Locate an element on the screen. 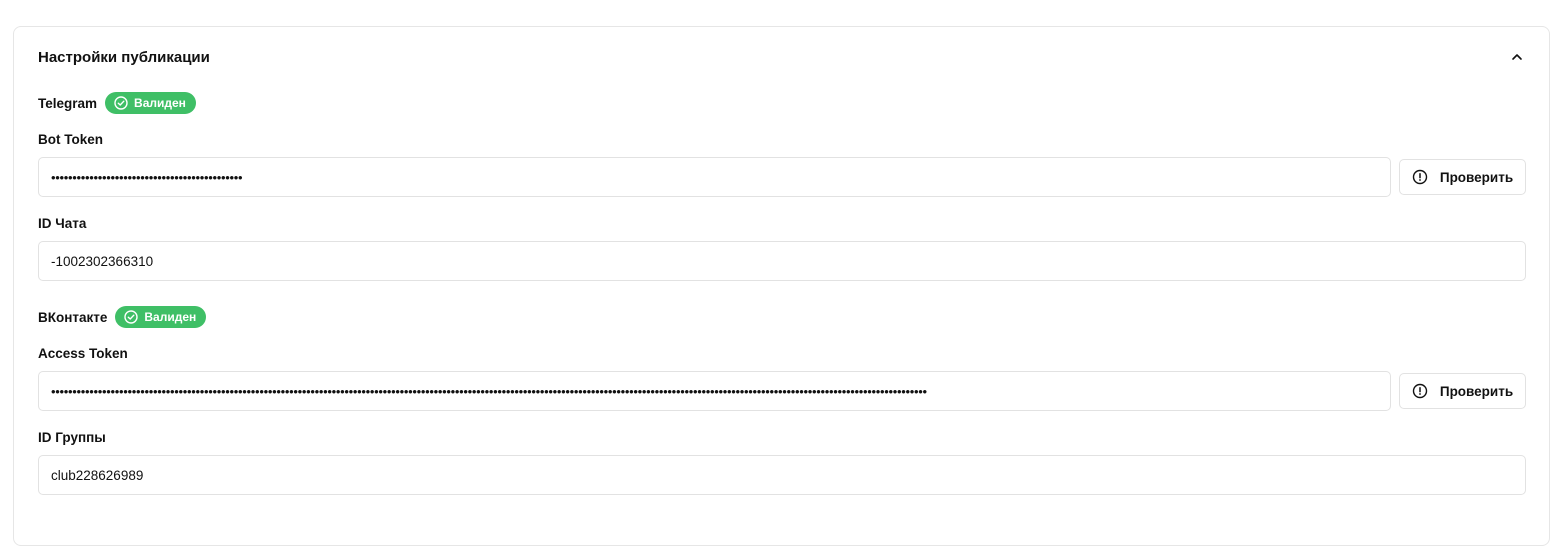 Image resolution: width=1561 pixels, height=546 pixels. group-id-value: club228626989 is located at coordinates (97, 475).